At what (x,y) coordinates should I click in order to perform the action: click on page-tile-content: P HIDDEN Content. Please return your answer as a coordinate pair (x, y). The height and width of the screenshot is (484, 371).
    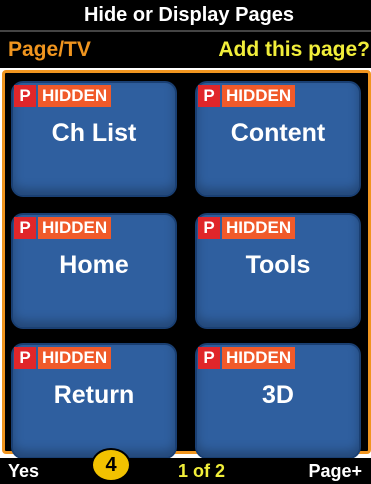
    Looking at the image, I should click on (278, 139).